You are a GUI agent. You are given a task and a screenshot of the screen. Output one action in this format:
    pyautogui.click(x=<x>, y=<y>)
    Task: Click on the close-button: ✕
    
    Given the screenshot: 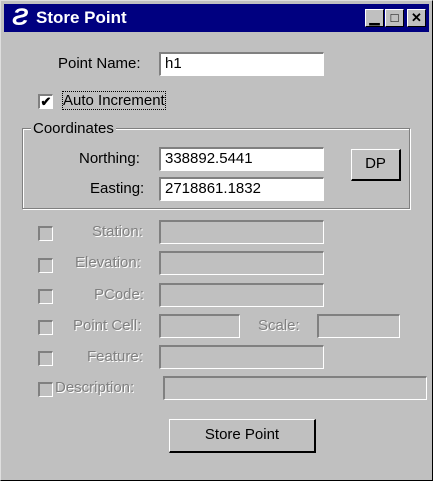 What is the action you would take?
    pyautogui.click(x=416, y=18)
    